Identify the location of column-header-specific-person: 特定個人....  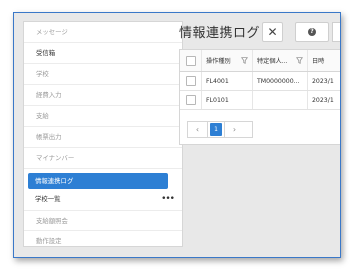
(280, 60).